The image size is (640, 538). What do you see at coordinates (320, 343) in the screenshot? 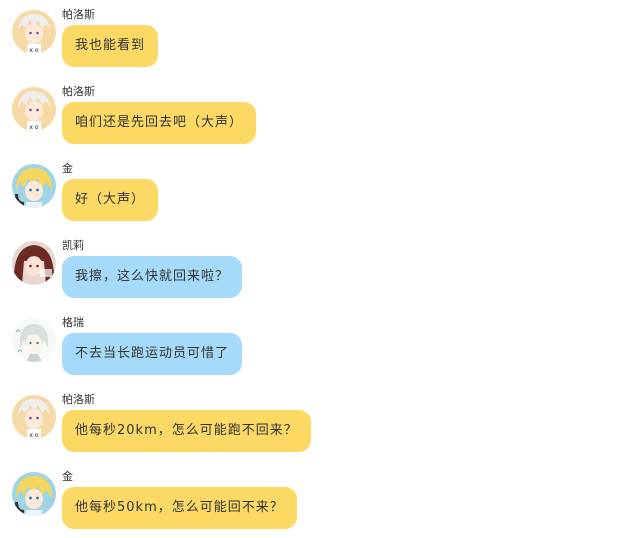
I see `message-item: 格瑞 不去当长跑运动员可惜了` at bounding box center [320, 343].